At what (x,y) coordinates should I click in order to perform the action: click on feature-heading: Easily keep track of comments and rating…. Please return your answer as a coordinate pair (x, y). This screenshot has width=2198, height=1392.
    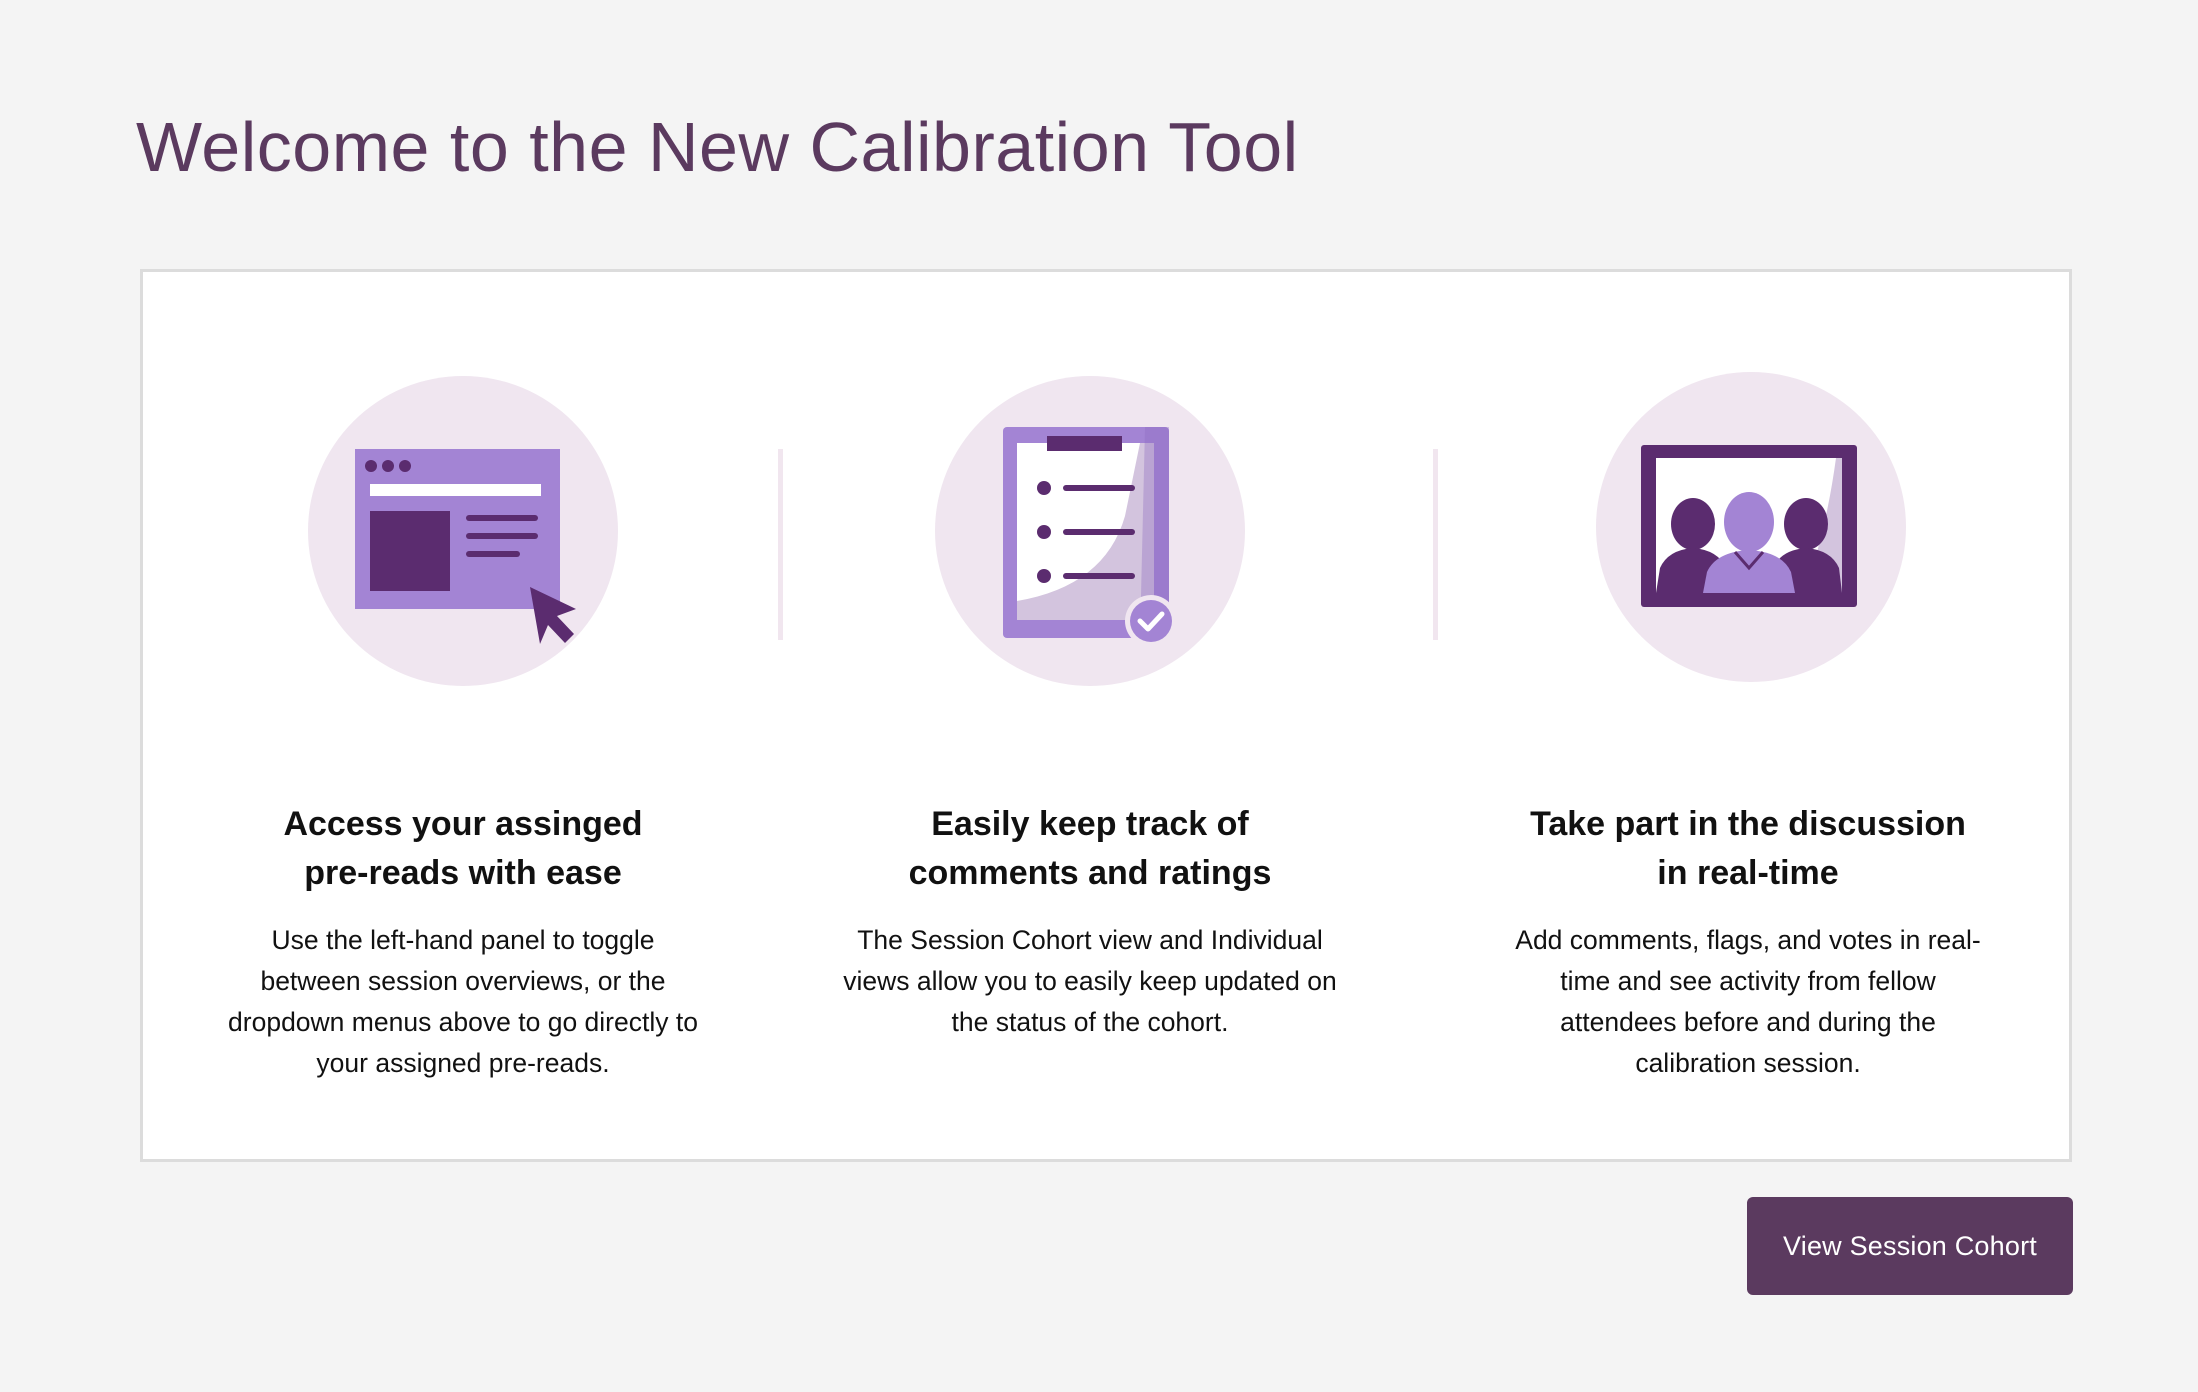
    Looking at the image, I should click on (1090, 848).